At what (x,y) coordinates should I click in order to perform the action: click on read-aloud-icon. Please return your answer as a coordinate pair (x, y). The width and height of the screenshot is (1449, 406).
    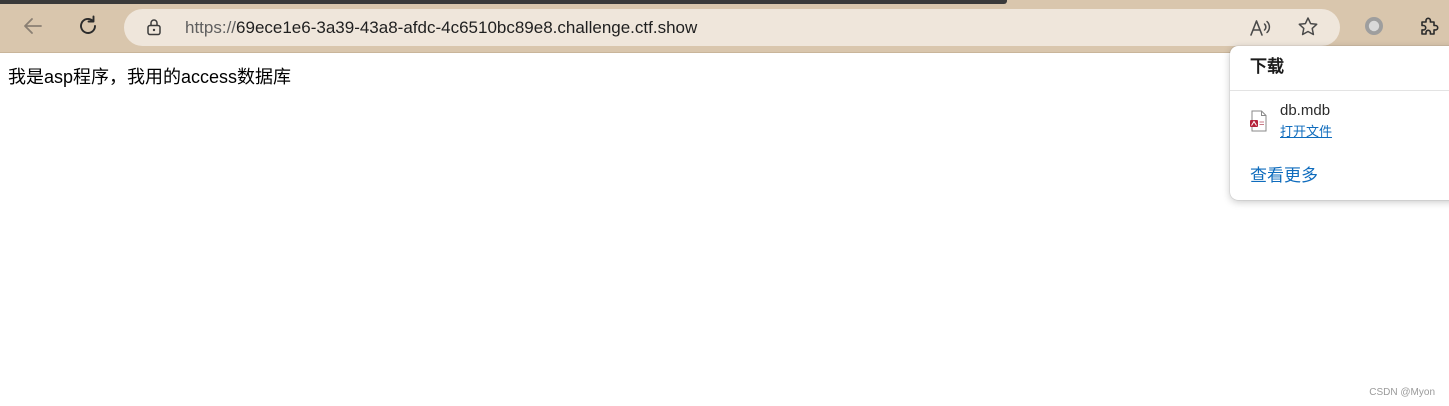
    Looking at the image, I should click on (1260, 28).